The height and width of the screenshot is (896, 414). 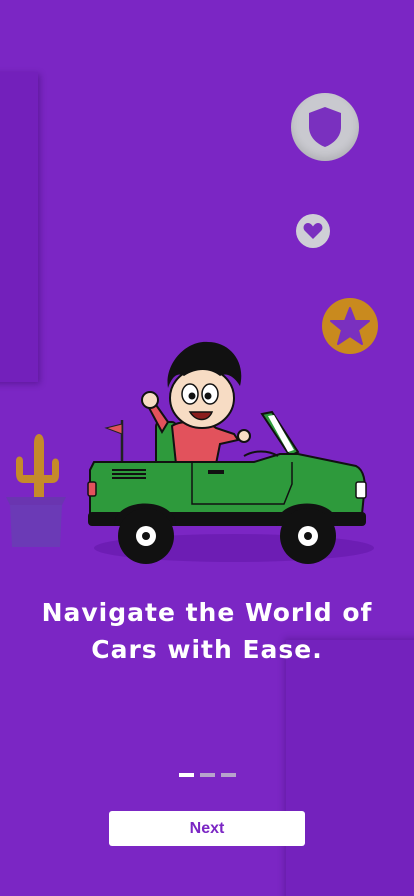 I want to click on decorative-panel-left, so click(x=19, y=227).